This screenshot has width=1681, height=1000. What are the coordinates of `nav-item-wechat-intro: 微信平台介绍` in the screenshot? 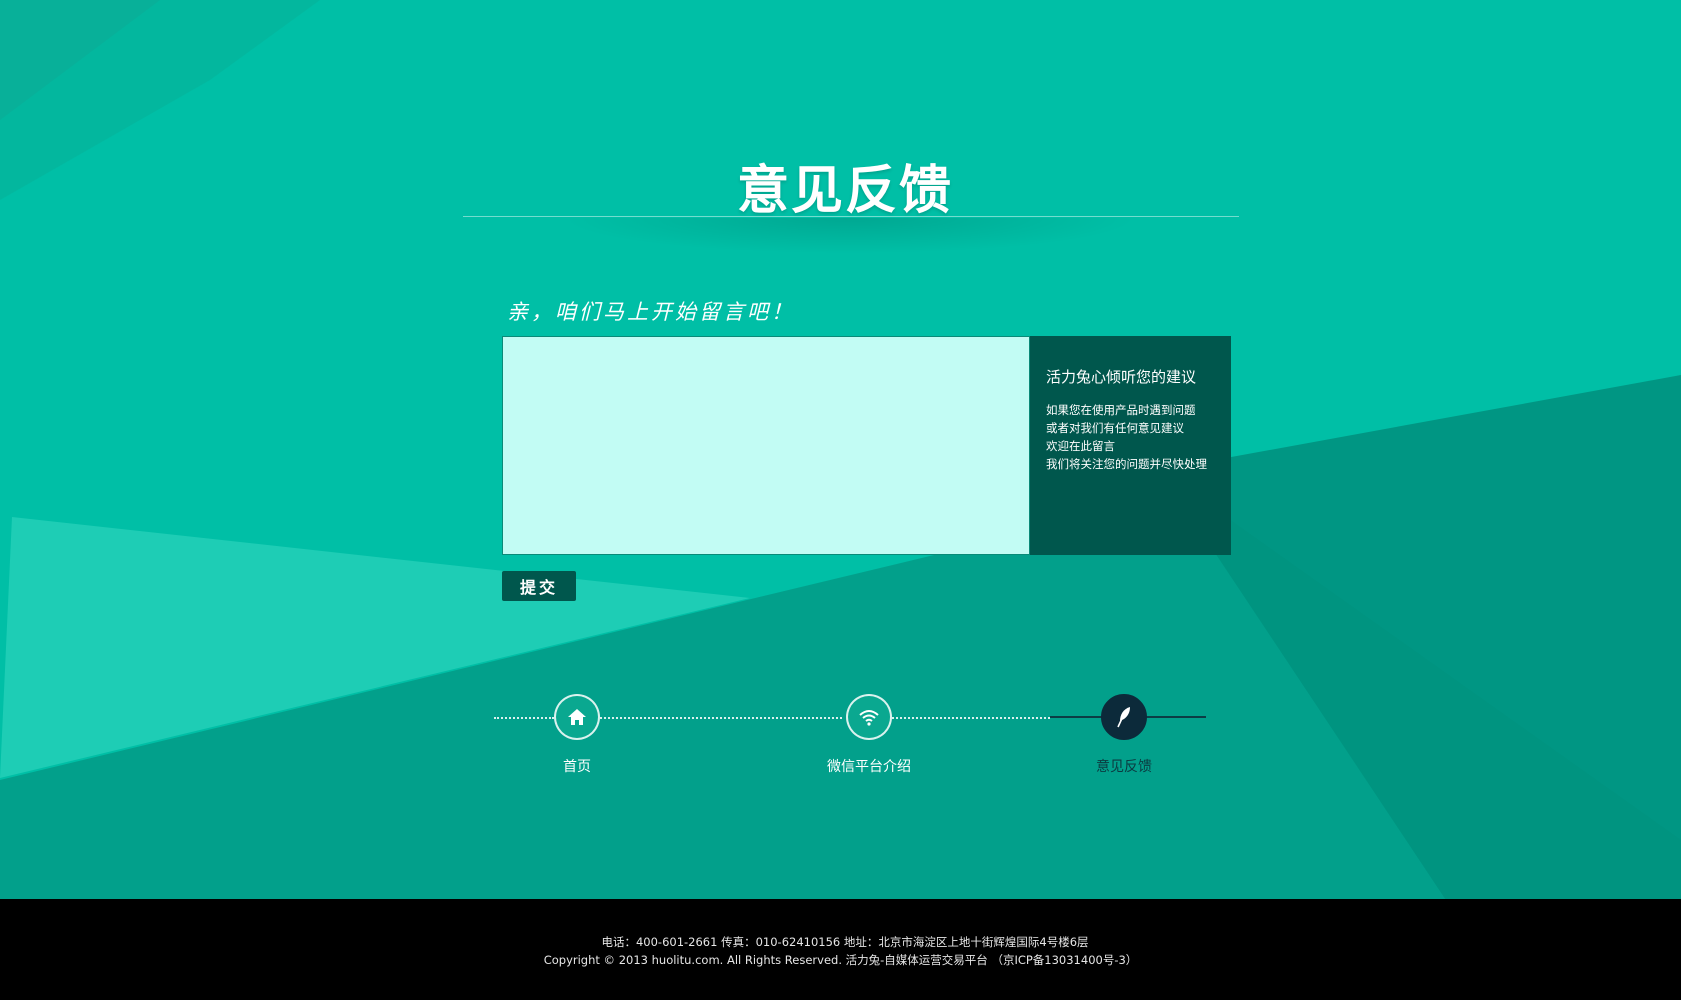 It's located at (869, 735).